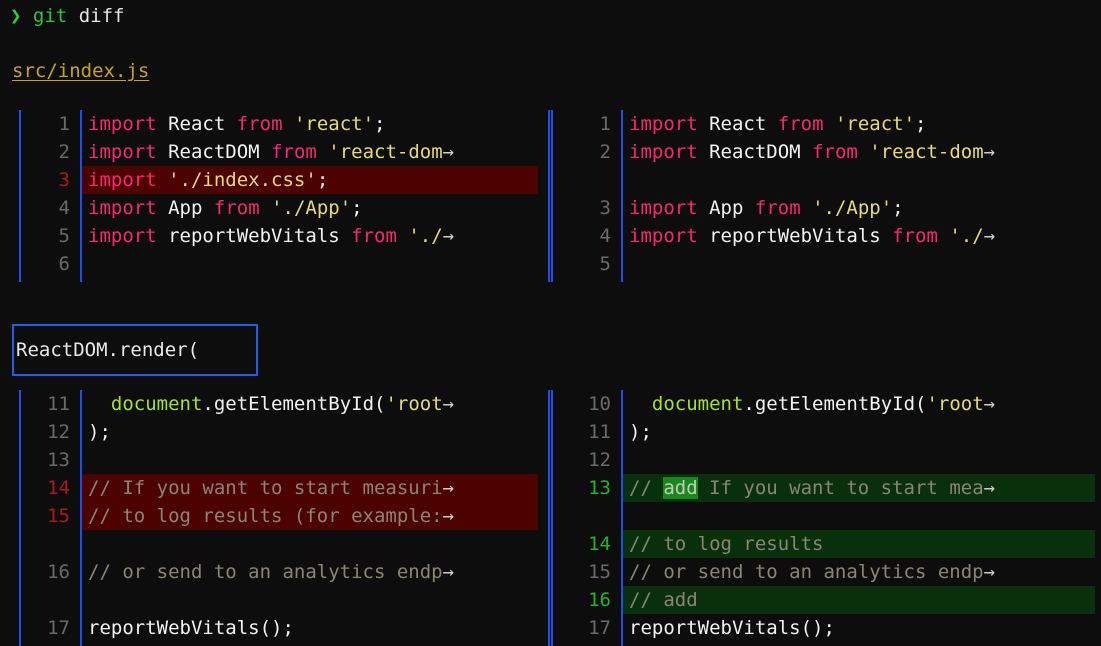 The image size is (1101, 646). I want to click on line-number-gutter: 10 11 12 13 14 15 16 17, so click(586, 518).